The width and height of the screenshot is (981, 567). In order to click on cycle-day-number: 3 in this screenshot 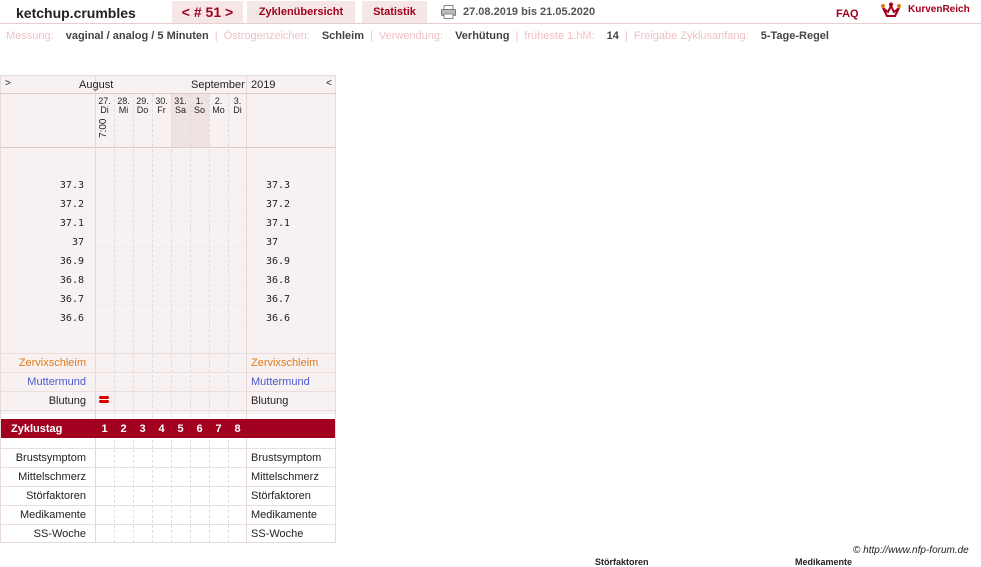, I will do `click(142, 429)`.